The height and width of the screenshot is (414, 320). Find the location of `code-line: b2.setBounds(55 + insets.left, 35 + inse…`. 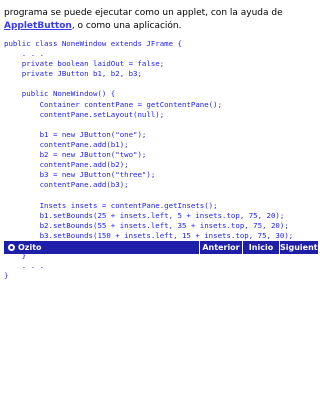

code-line: b2.setBounds(55 + insets.left, 35 + inse… is located at coordinates (146, 225).